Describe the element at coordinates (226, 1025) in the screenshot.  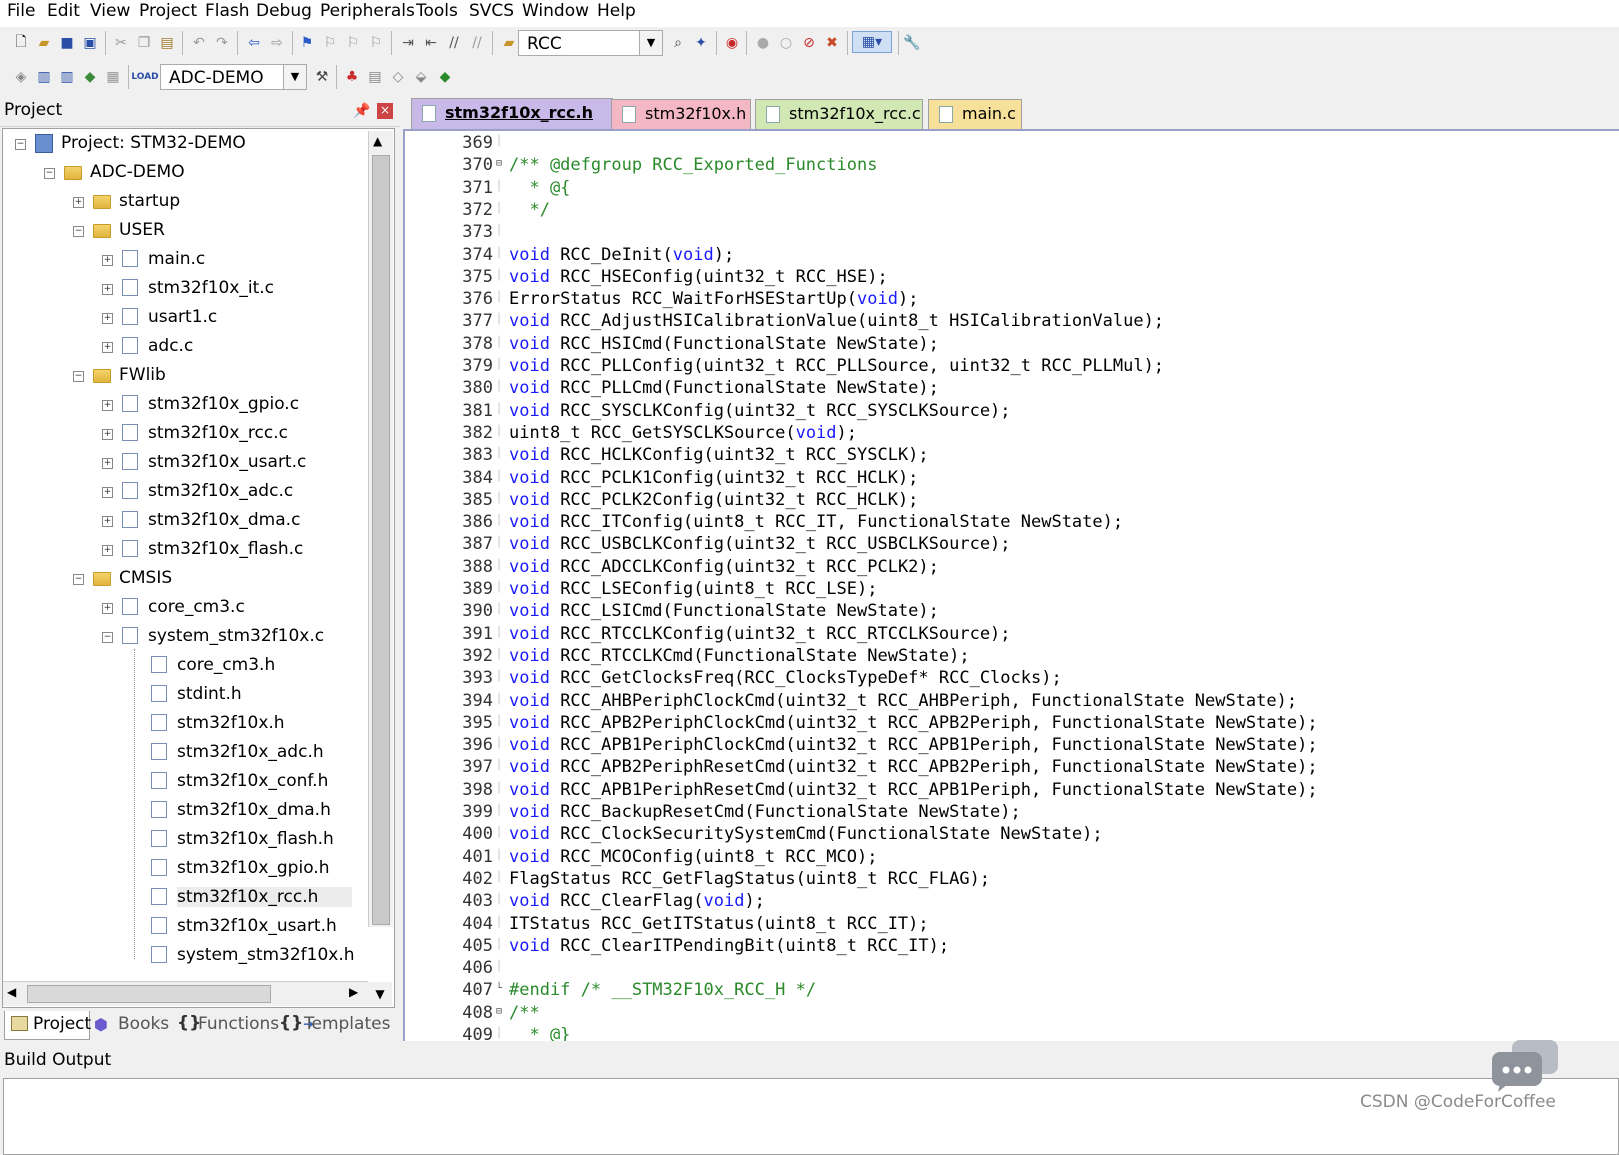
I see `tab-functions: {} Functions` at that location.